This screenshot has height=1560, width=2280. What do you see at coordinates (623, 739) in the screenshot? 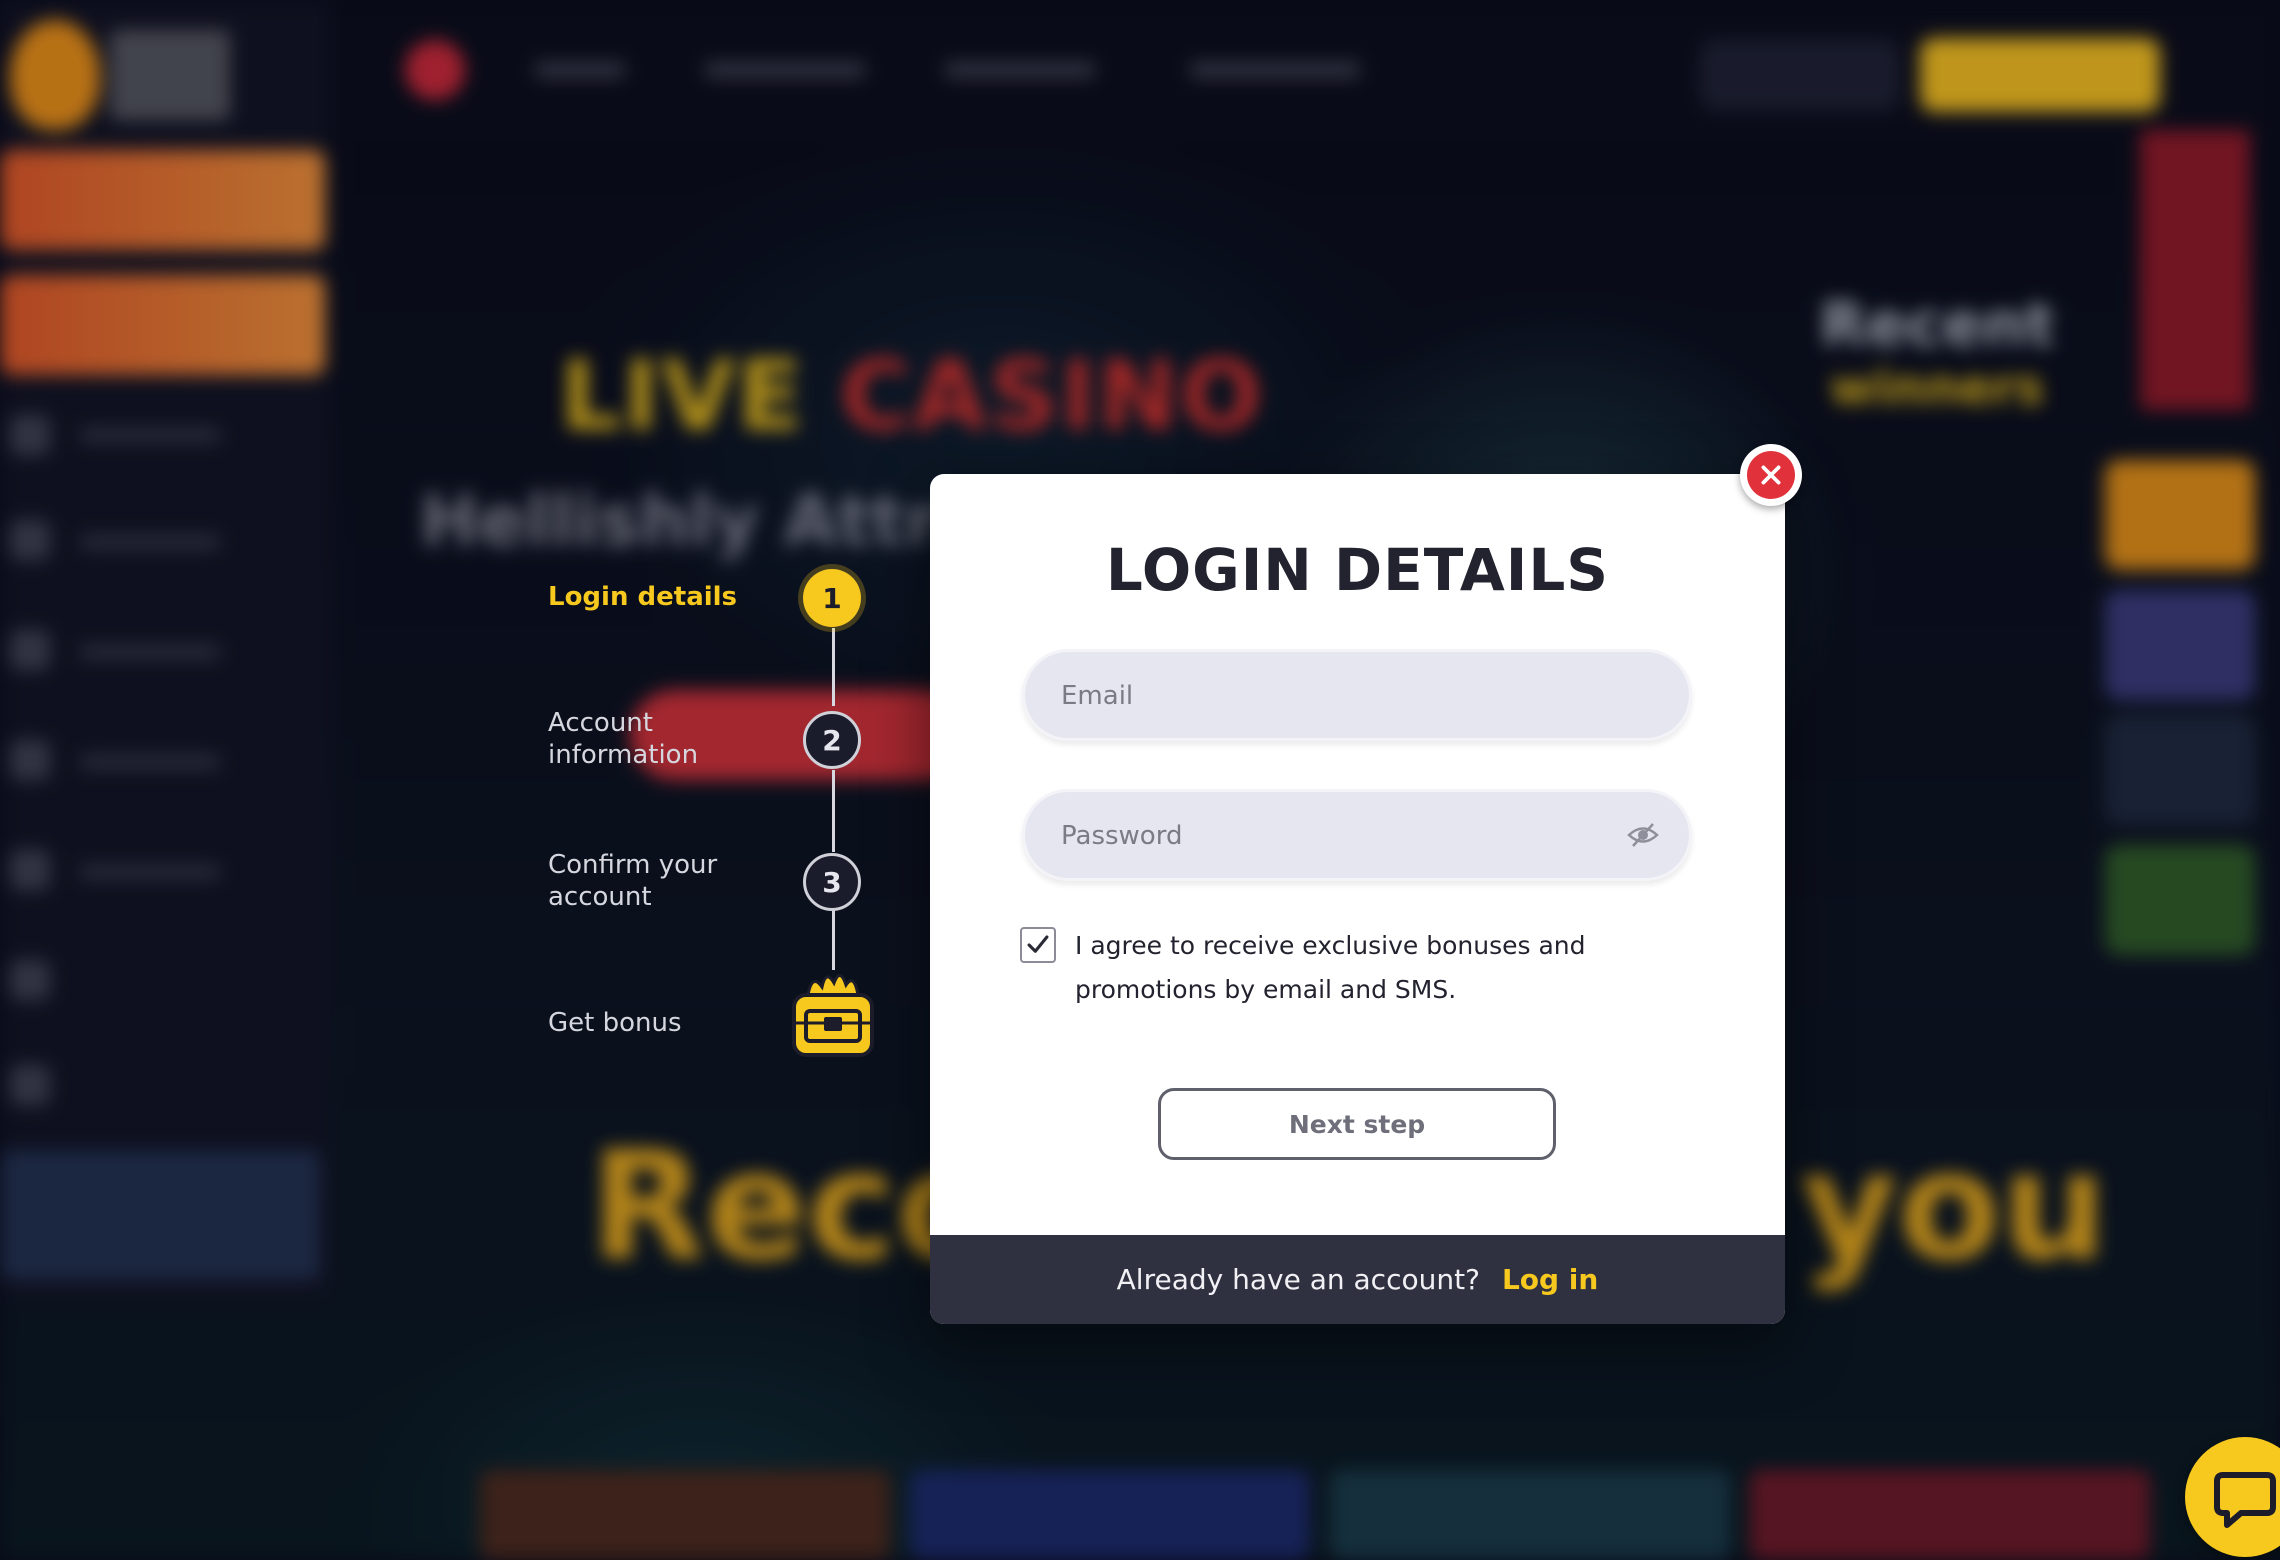
I see `step-2-label: Account information` at bounding box center [623, 739].